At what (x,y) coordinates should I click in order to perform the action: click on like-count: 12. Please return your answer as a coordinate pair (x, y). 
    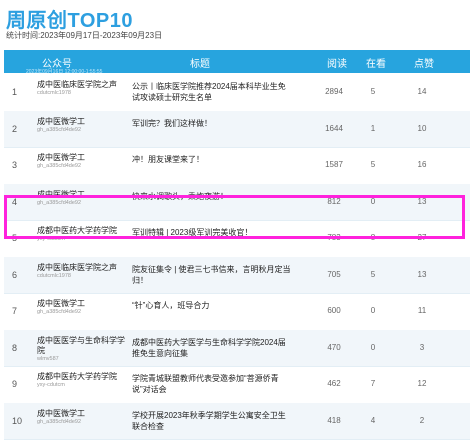
    Looking at the image, I should click on (422, 383).